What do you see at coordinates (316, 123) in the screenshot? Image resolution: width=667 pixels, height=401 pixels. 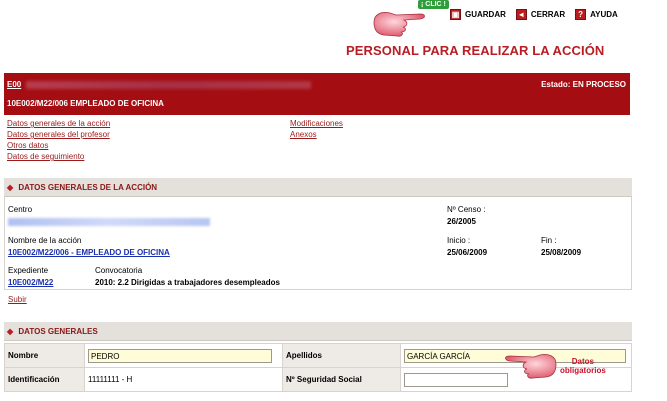 I see `link-modificaciones: Modificaciones` at bounding box center [316, 123].